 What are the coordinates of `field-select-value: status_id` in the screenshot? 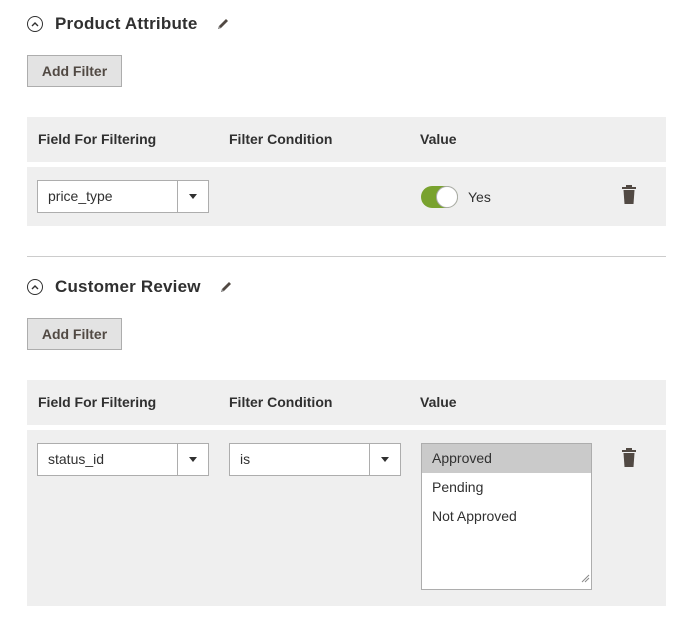 It's located at (76, 459).